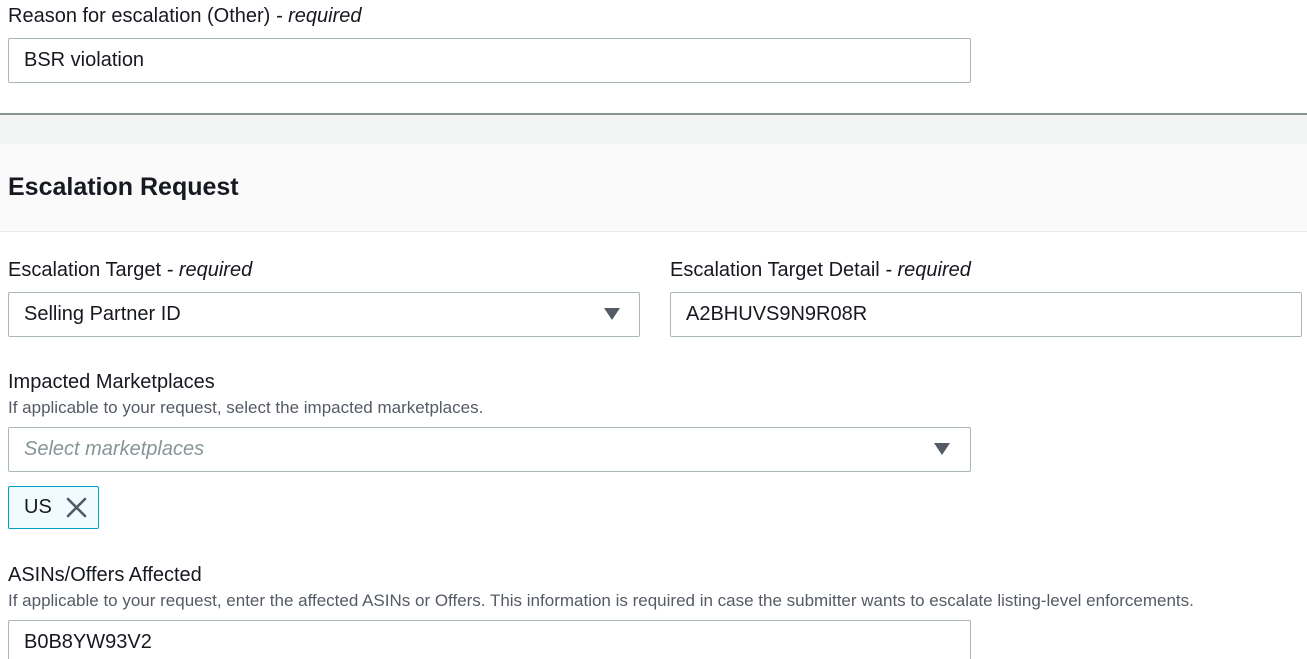 This screenshot has width=1307, height=659. I want to click on reason-label: Reason for escalation (Other) - required, so click(185, 16).